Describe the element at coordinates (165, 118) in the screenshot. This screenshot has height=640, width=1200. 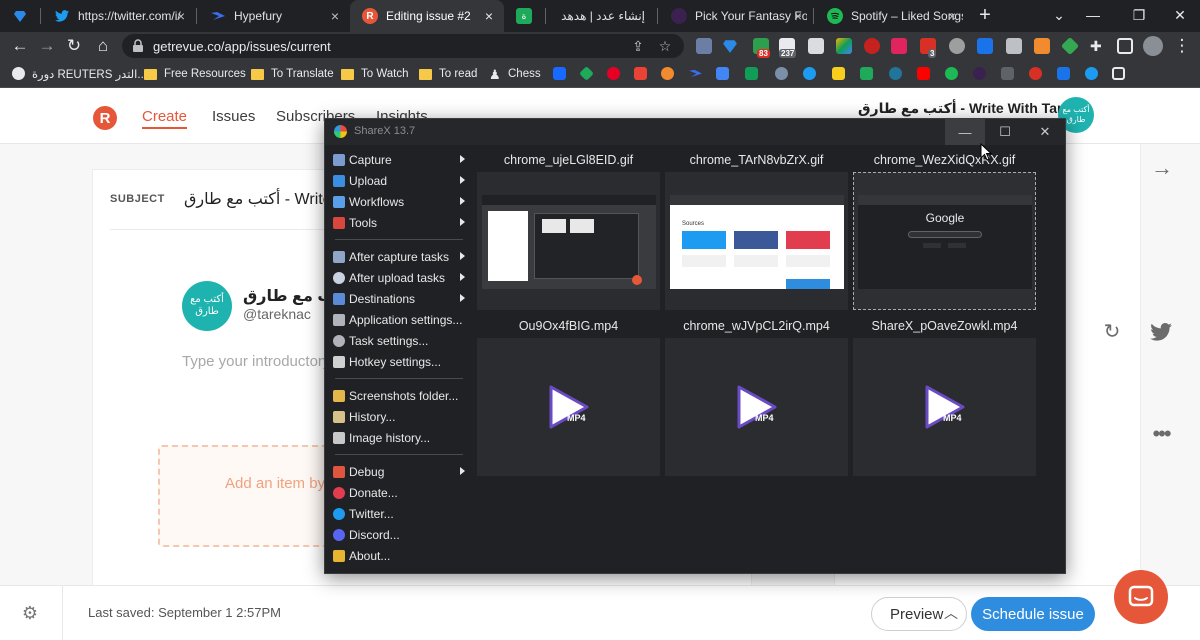
I see `nav-create: Create` at that location.